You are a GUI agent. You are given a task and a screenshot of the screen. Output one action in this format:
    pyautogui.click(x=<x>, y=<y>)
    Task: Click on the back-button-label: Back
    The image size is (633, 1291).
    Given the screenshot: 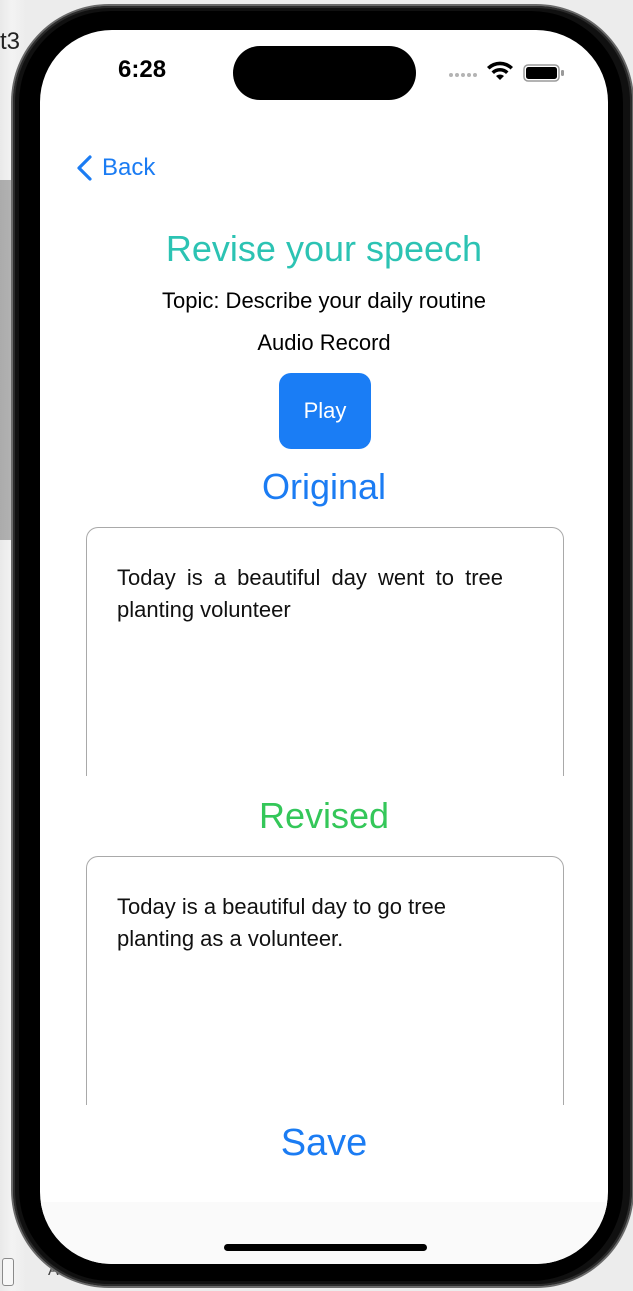 What is the action you would take?
    pyautogui.click(x=129, y=167)
    